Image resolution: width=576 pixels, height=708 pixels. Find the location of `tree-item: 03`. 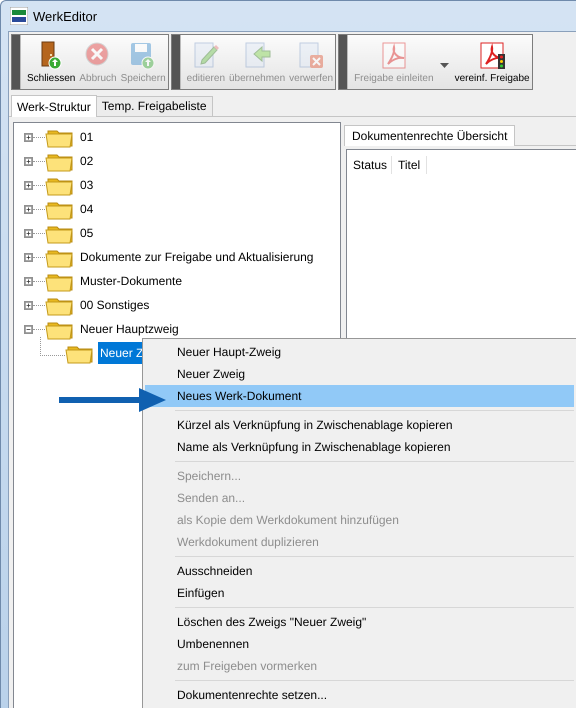

tree-item: 03 is located at coordinates (87, 185).